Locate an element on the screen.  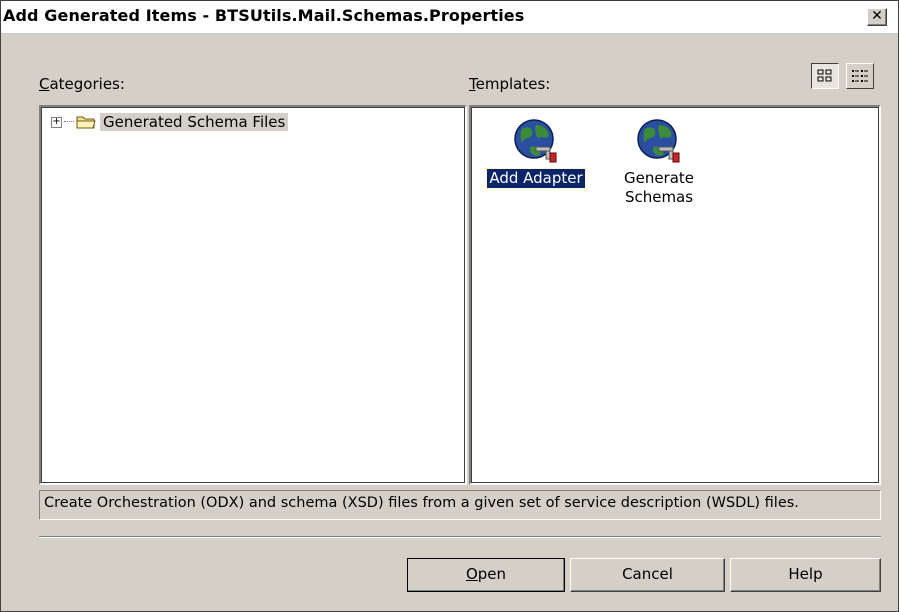
folder-icon is located at coordinates (86, 122).